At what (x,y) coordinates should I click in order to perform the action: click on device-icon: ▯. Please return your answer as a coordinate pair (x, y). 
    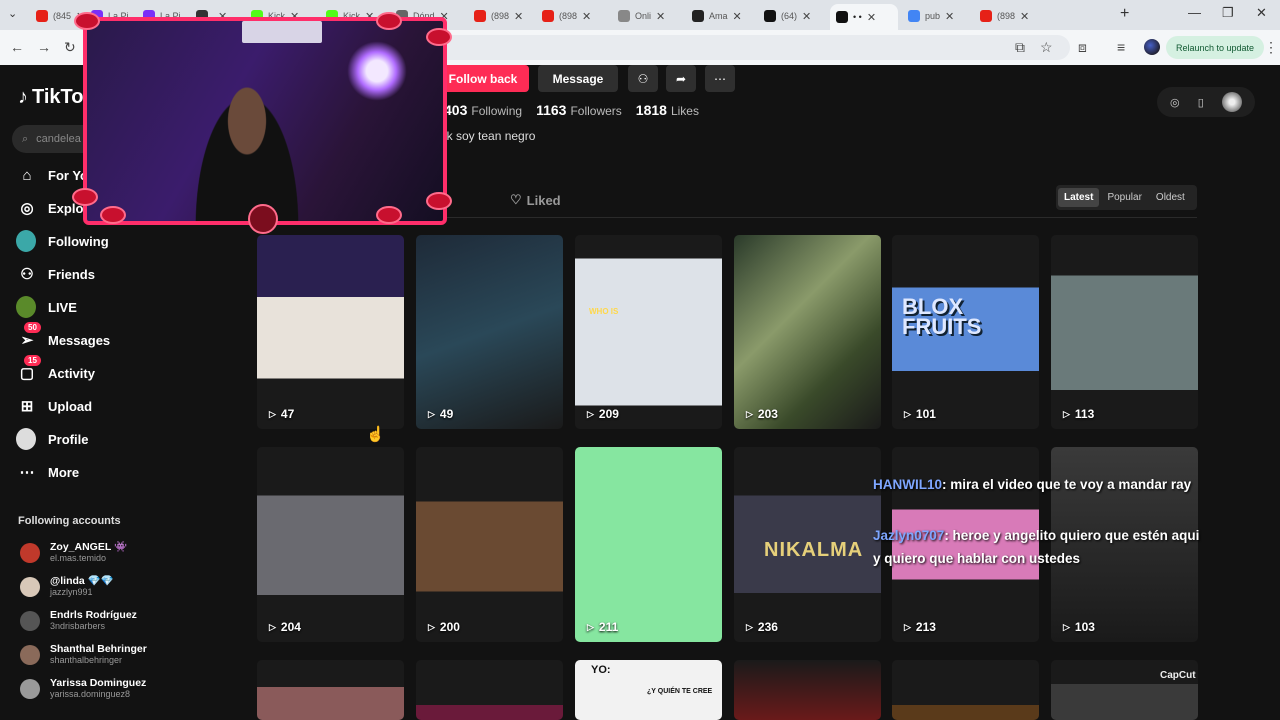
    Looking at the image, I should click on (1201, 102).